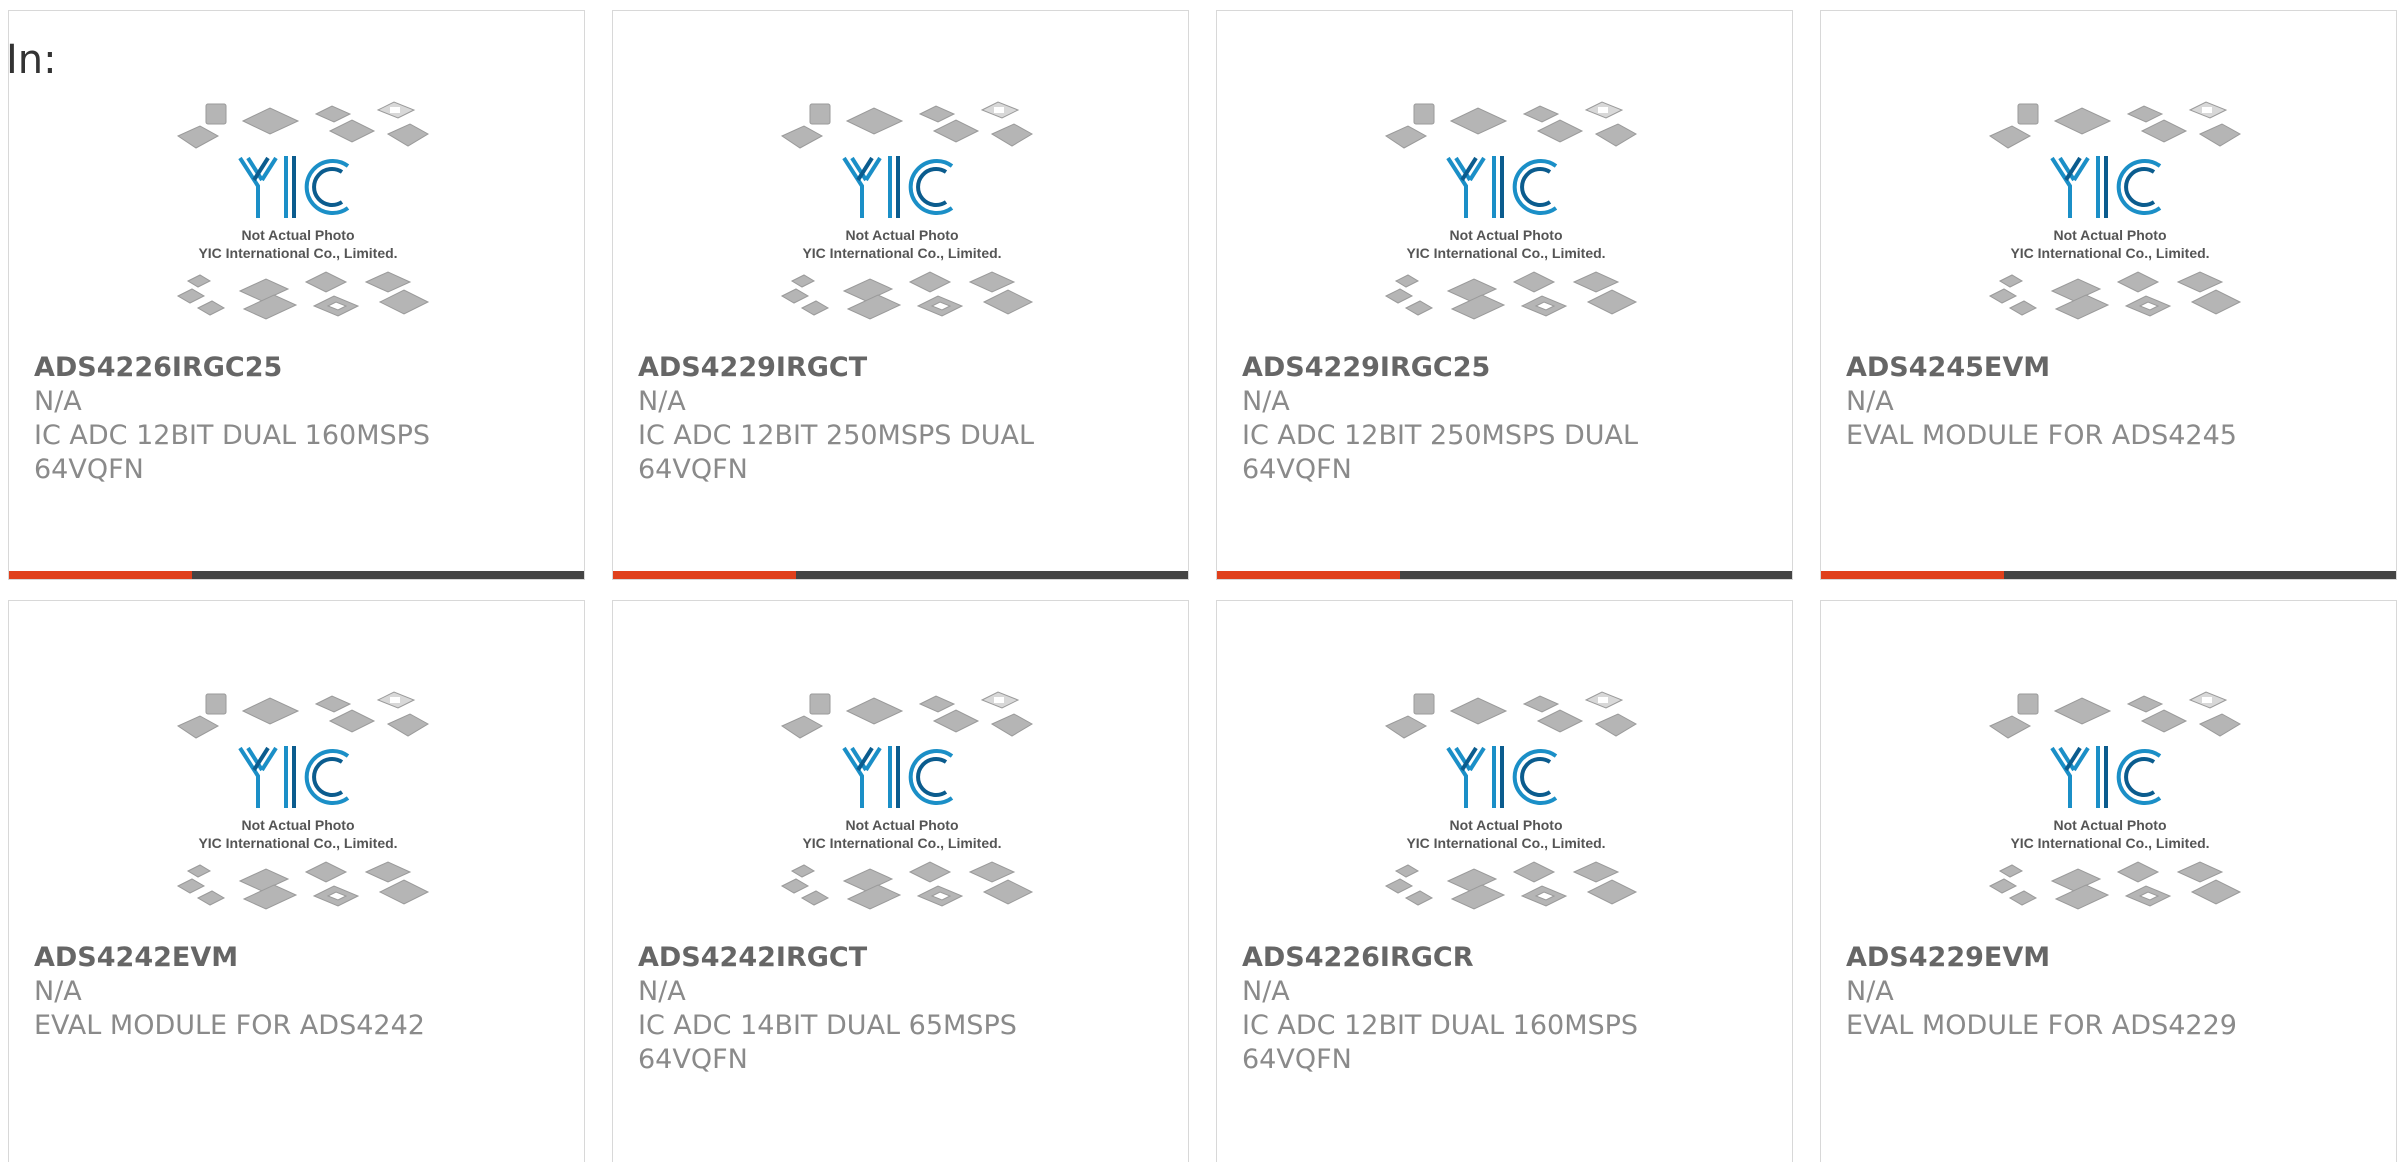 The image size is (2400, 1162). I want to click on part-number: ADS4229EVM, so click(2096, 958).